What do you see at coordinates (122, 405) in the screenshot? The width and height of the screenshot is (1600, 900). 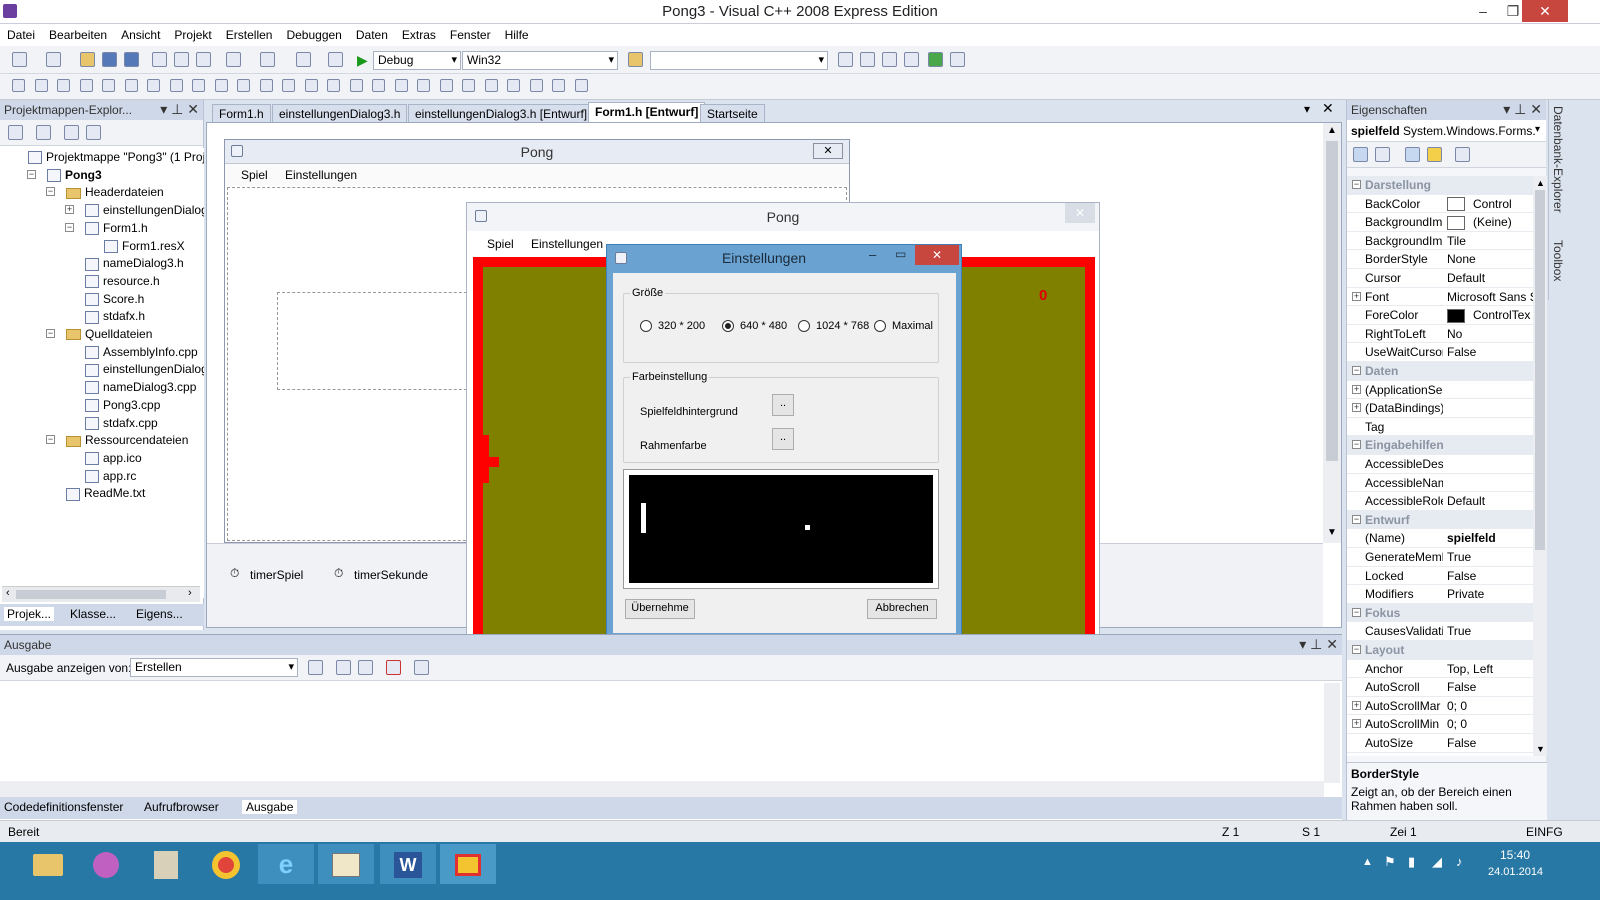 I see `tree-item: Pong3.cpp` at bounding box center [122, 405].